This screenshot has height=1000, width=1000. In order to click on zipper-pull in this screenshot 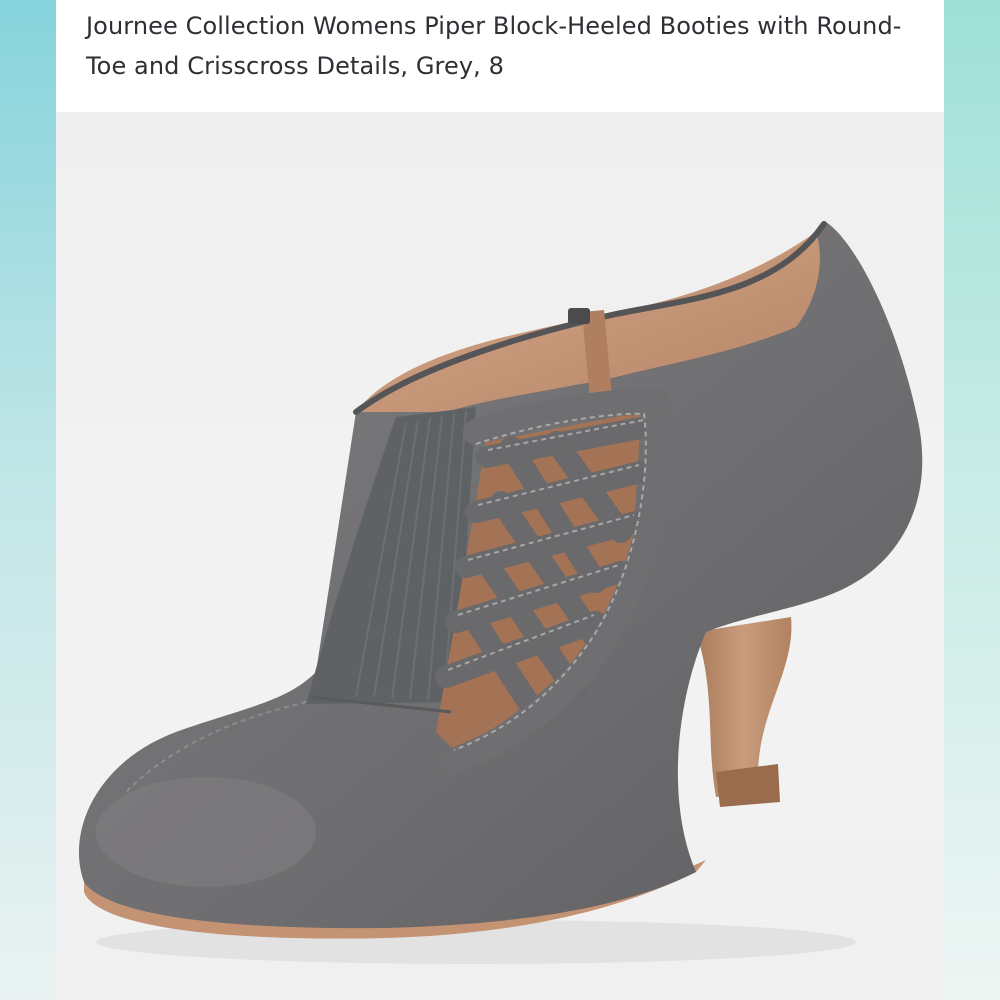, I will do `click(579, 316)`.